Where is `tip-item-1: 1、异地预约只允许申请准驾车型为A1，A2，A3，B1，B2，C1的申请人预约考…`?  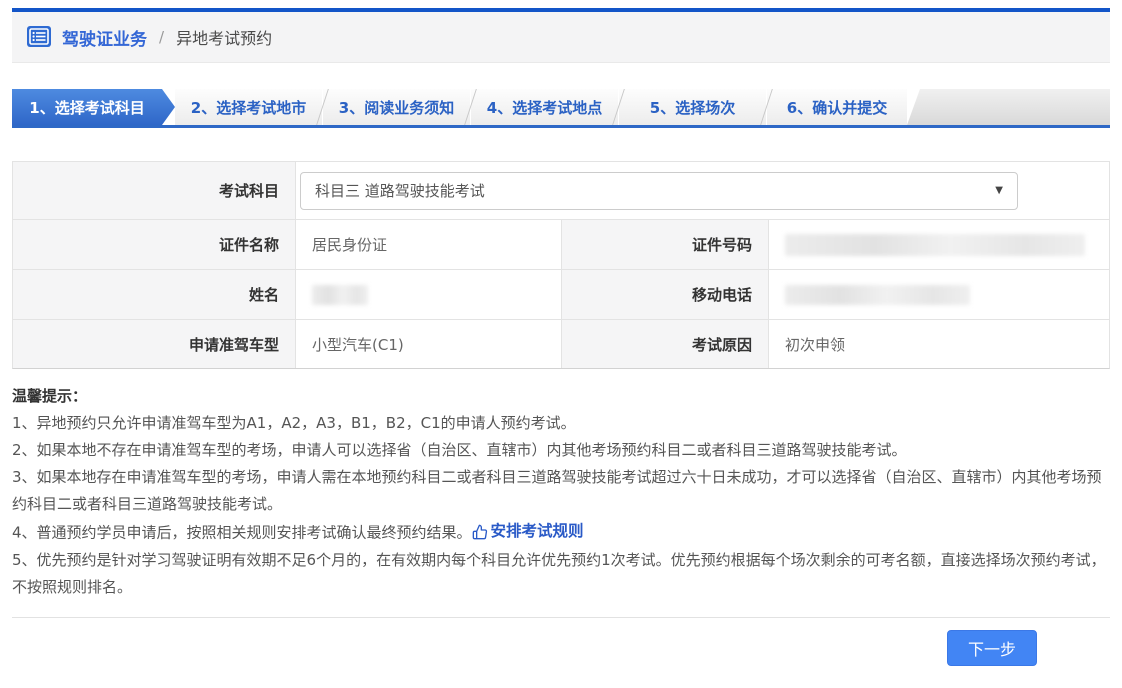
tip-item-1: 1、异地预约只允许申请准驾车型为A1，A2，A3，B1，B2，C1的申请人预约考… is located at coordinates (294, 423).